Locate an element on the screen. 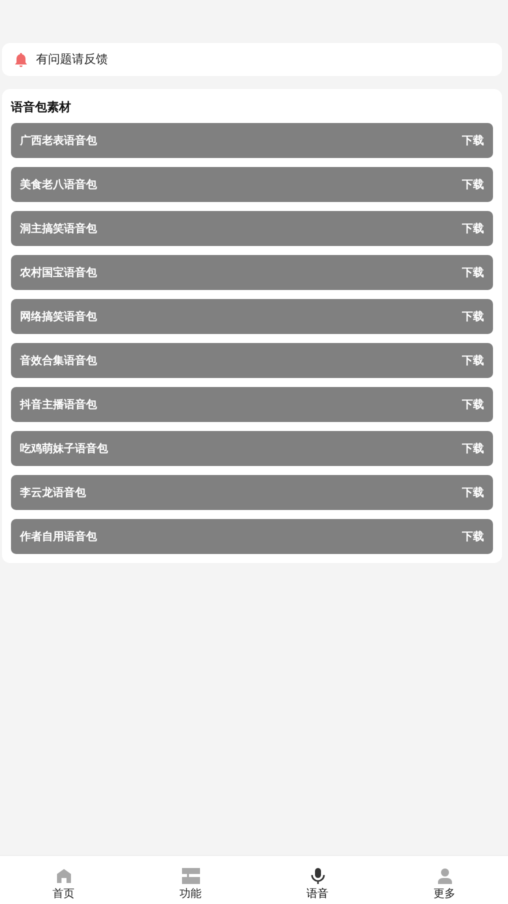 Image resolution: width=508 pixels, height=904 pixels. section-title: 语音包素材 is located at coordinates (41, 107).